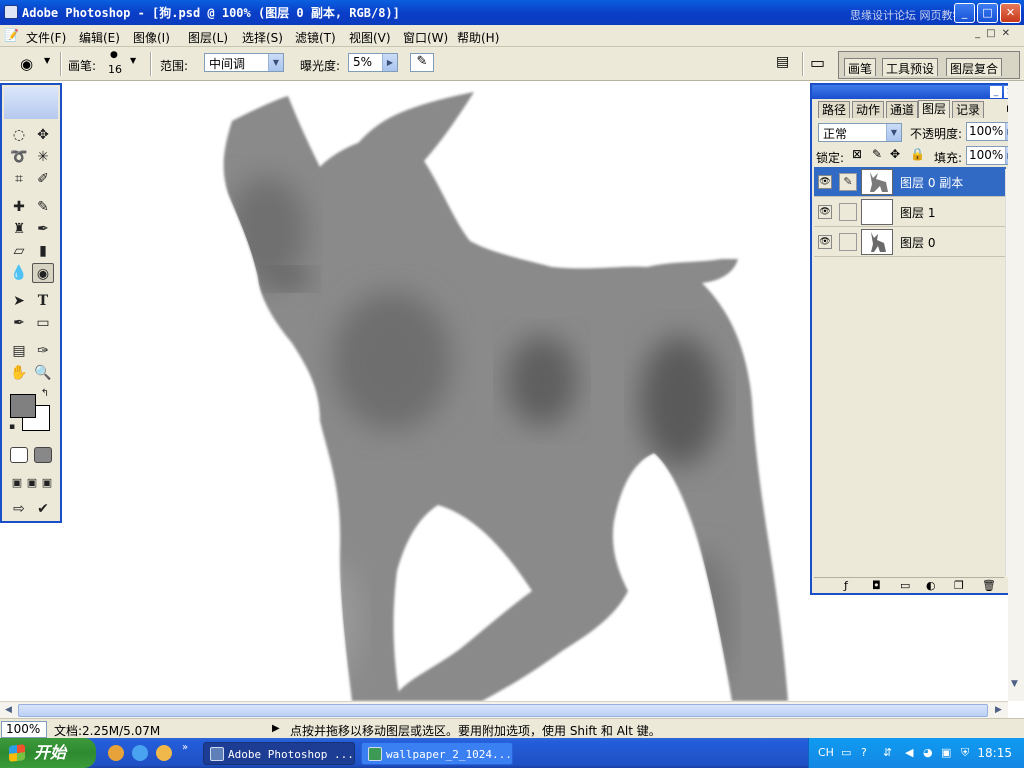 The image size is (1024, 768). Describe the element at coordinates (19, 509) in the screenshot. I see `jump-to-imageready-icon: ⇨` at that location.